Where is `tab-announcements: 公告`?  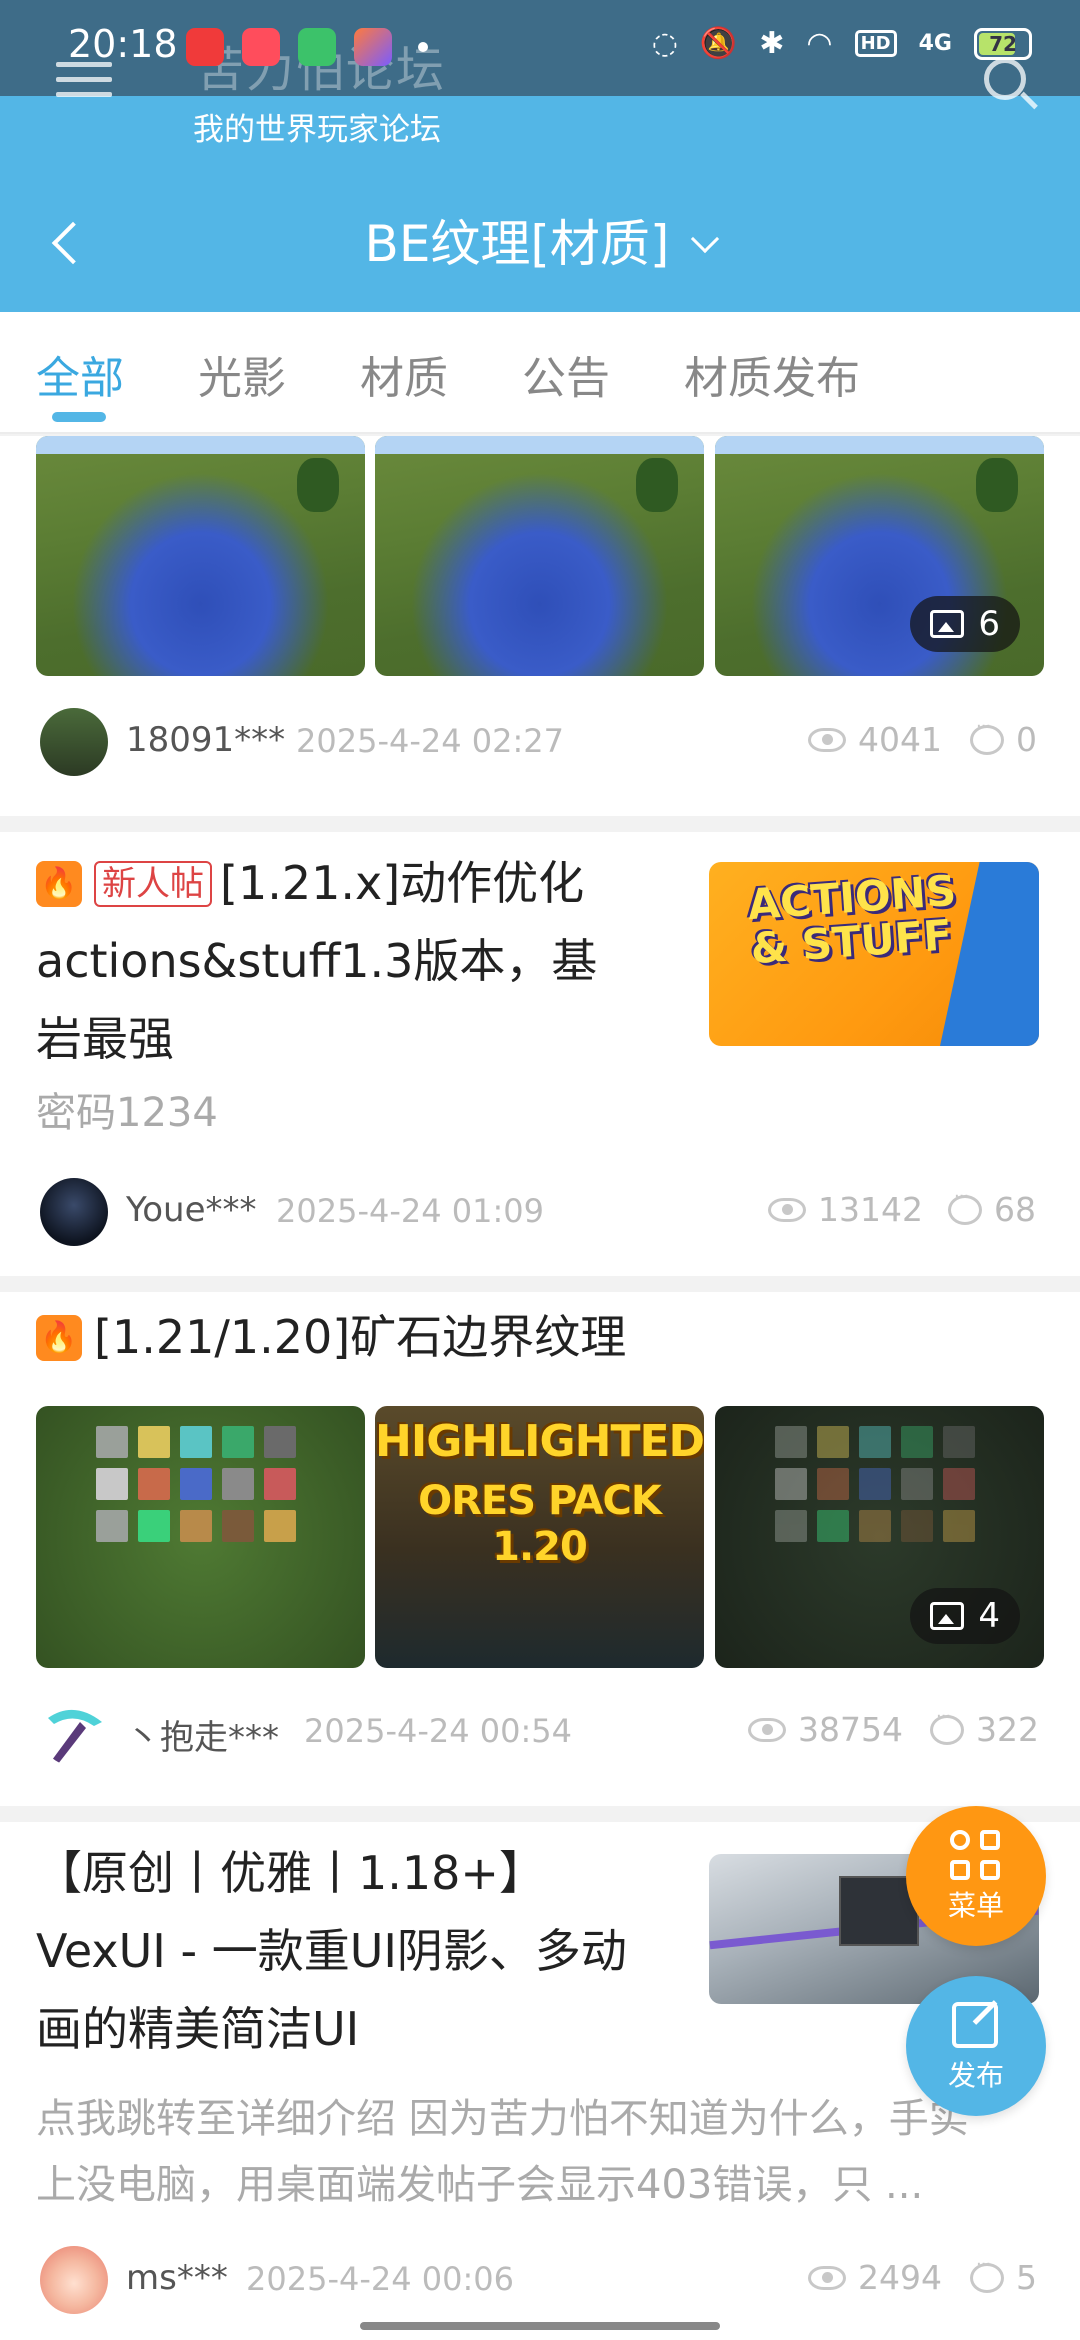 tab-announcements: 公告 is located at coordinates (566, 374).